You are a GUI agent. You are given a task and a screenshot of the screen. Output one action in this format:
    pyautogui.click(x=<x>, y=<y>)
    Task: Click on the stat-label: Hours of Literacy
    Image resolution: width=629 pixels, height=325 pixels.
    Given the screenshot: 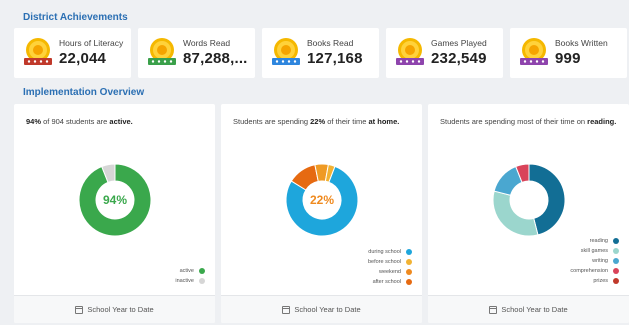 What is the action you would take?
    pyautogui.click(x=91, y=43)
    